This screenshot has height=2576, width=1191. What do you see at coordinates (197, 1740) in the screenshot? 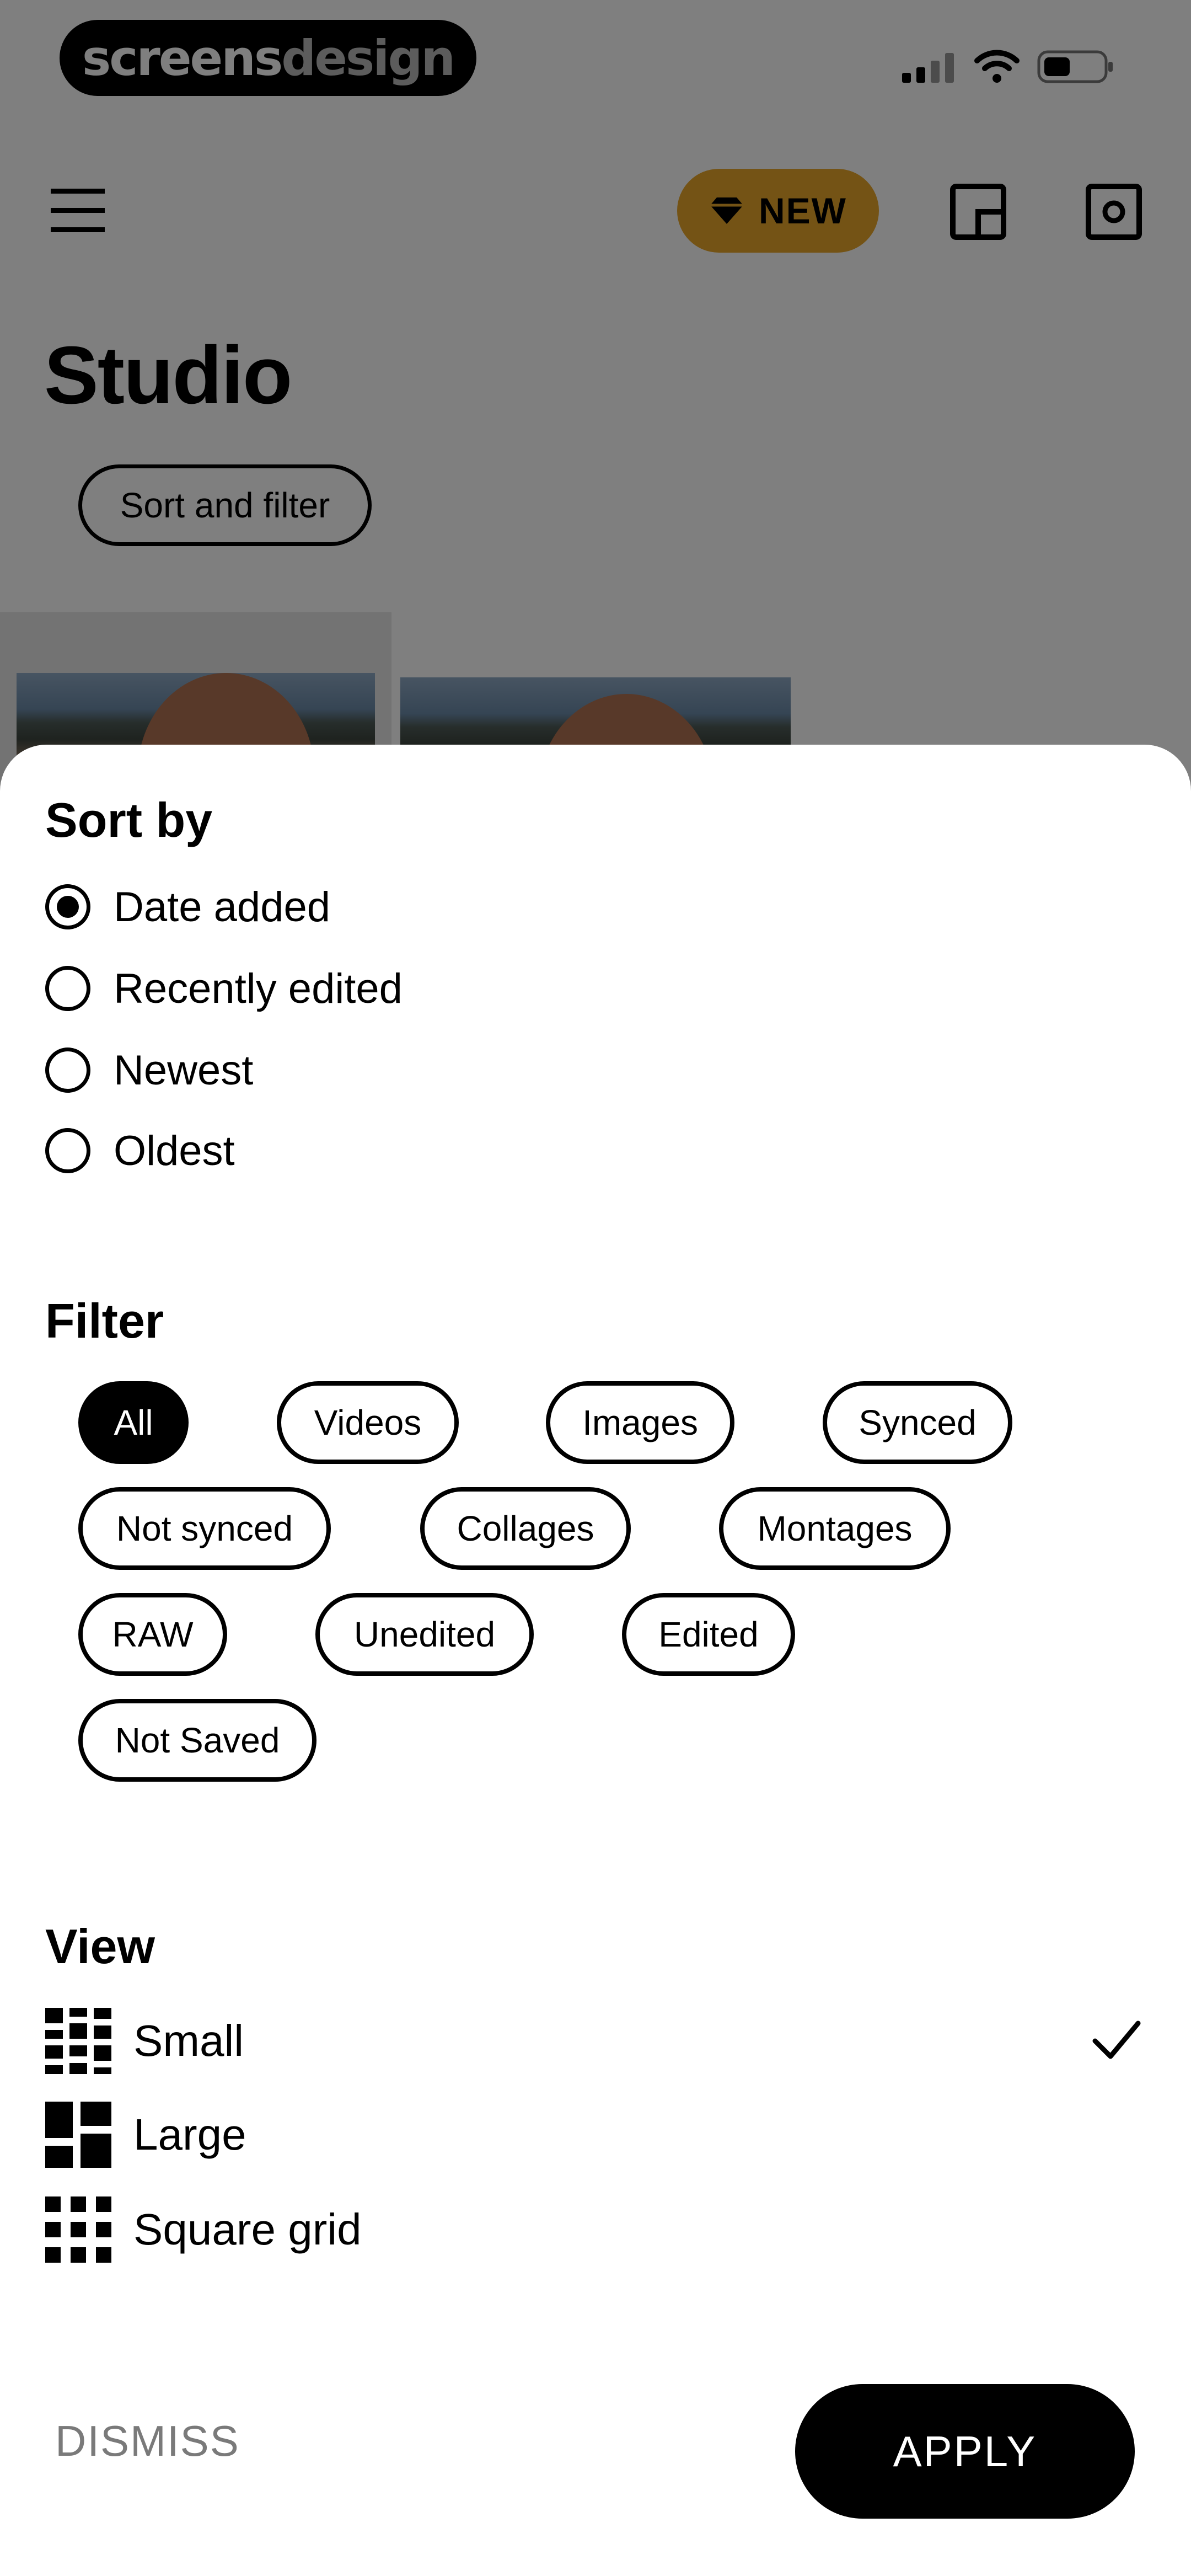
I see `filter-chip-not-saved: Not Saved` at bounding box center [197, 1740].